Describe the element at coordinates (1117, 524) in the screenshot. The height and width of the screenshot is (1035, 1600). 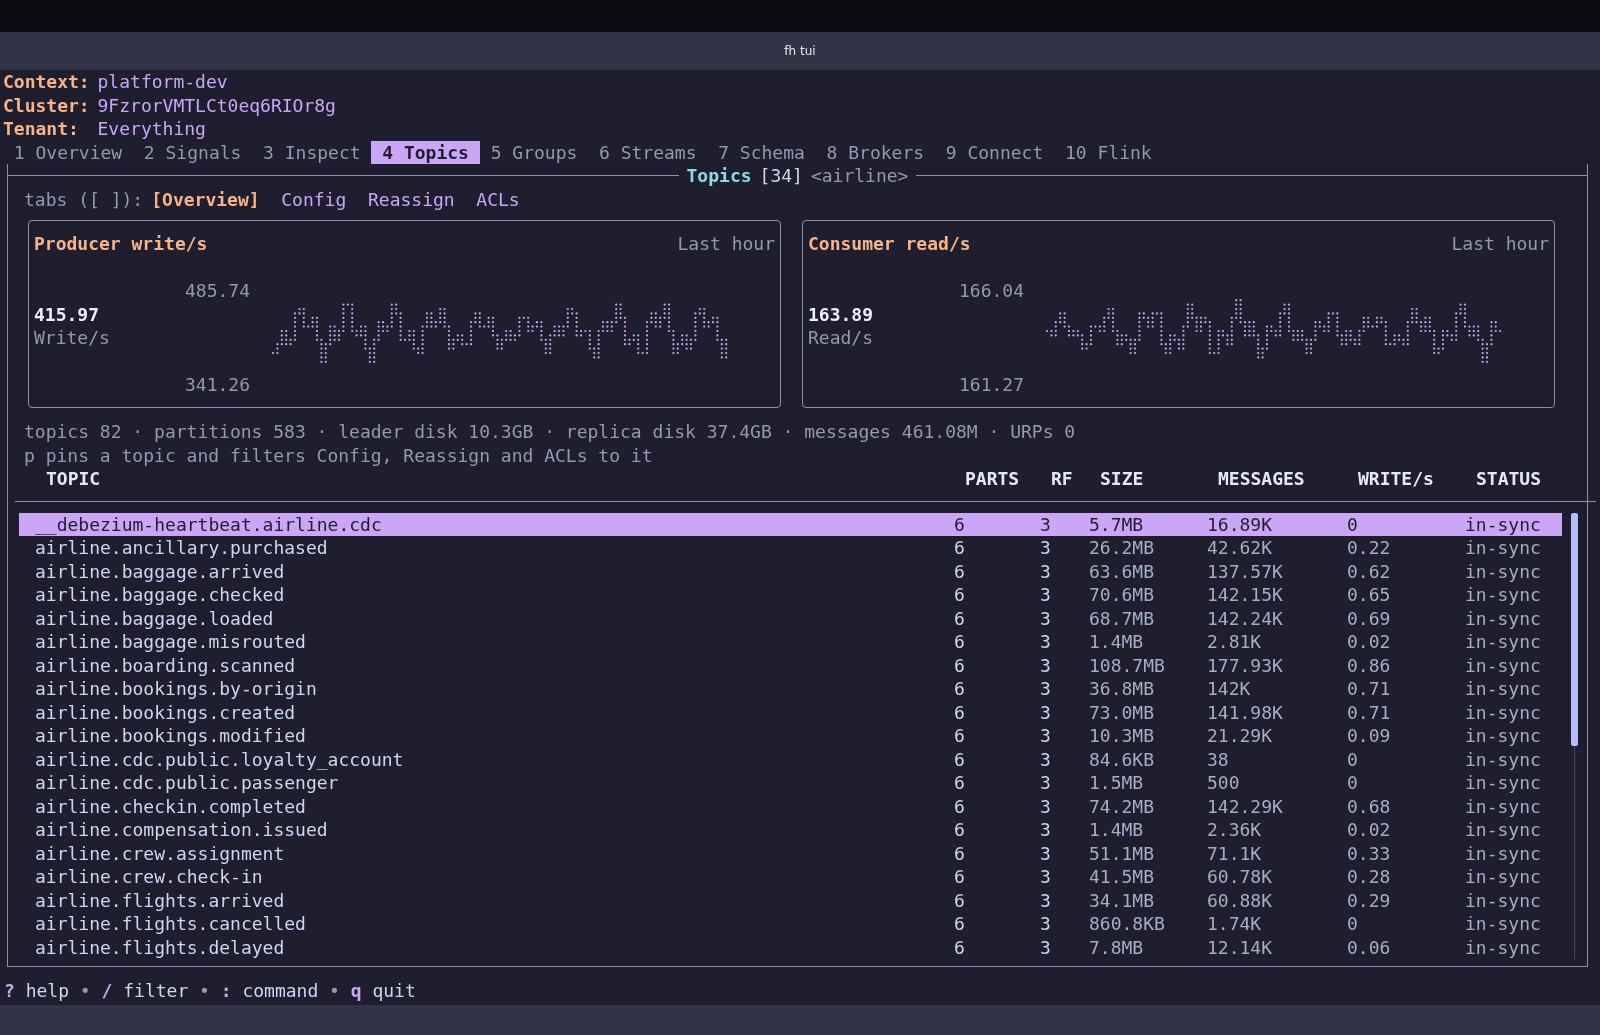
I see `table-cell-text: 5.7MB` at that location.